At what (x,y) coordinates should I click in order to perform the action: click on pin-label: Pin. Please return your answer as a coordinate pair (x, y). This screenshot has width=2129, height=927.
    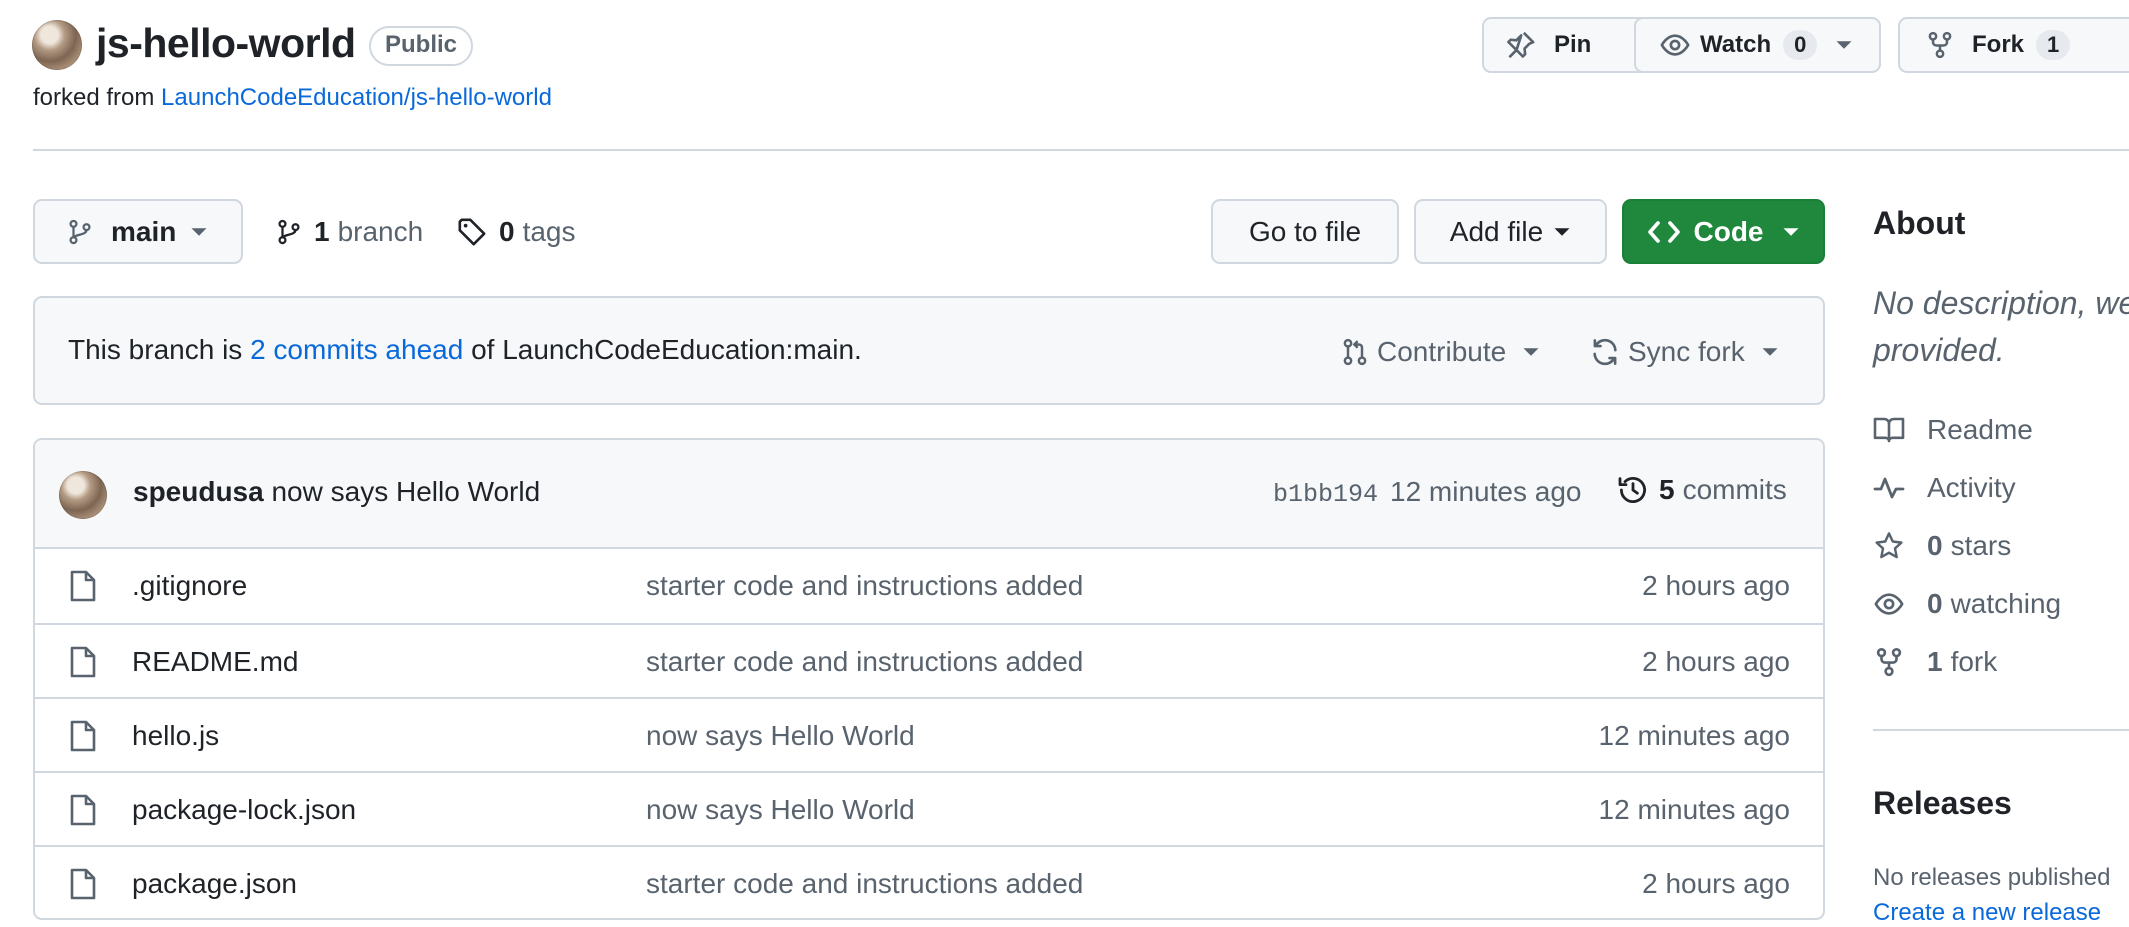
    Looking at the image, I should click on (1573, 44).